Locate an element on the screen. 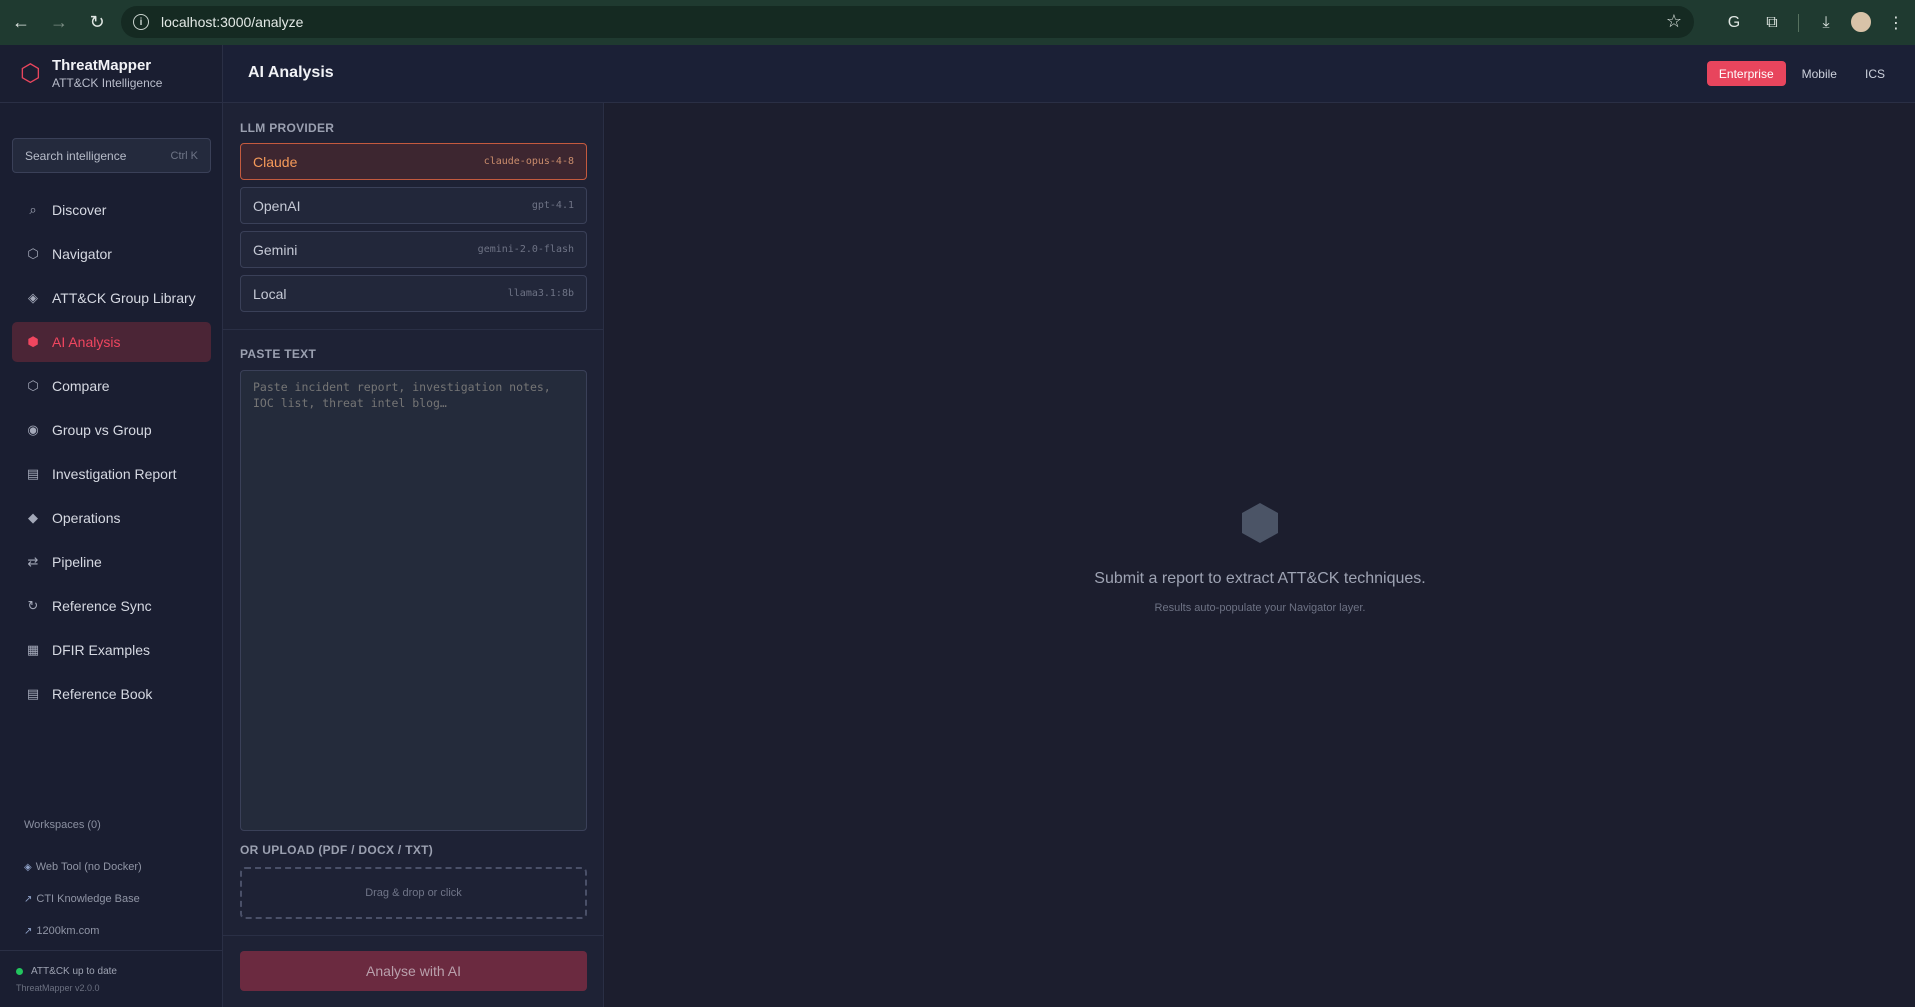 The width and height of the screenshot is (1915, 1007). page-header: AI Analysis Enterprise Mobile ICS is located at coordinates (1069, 74).